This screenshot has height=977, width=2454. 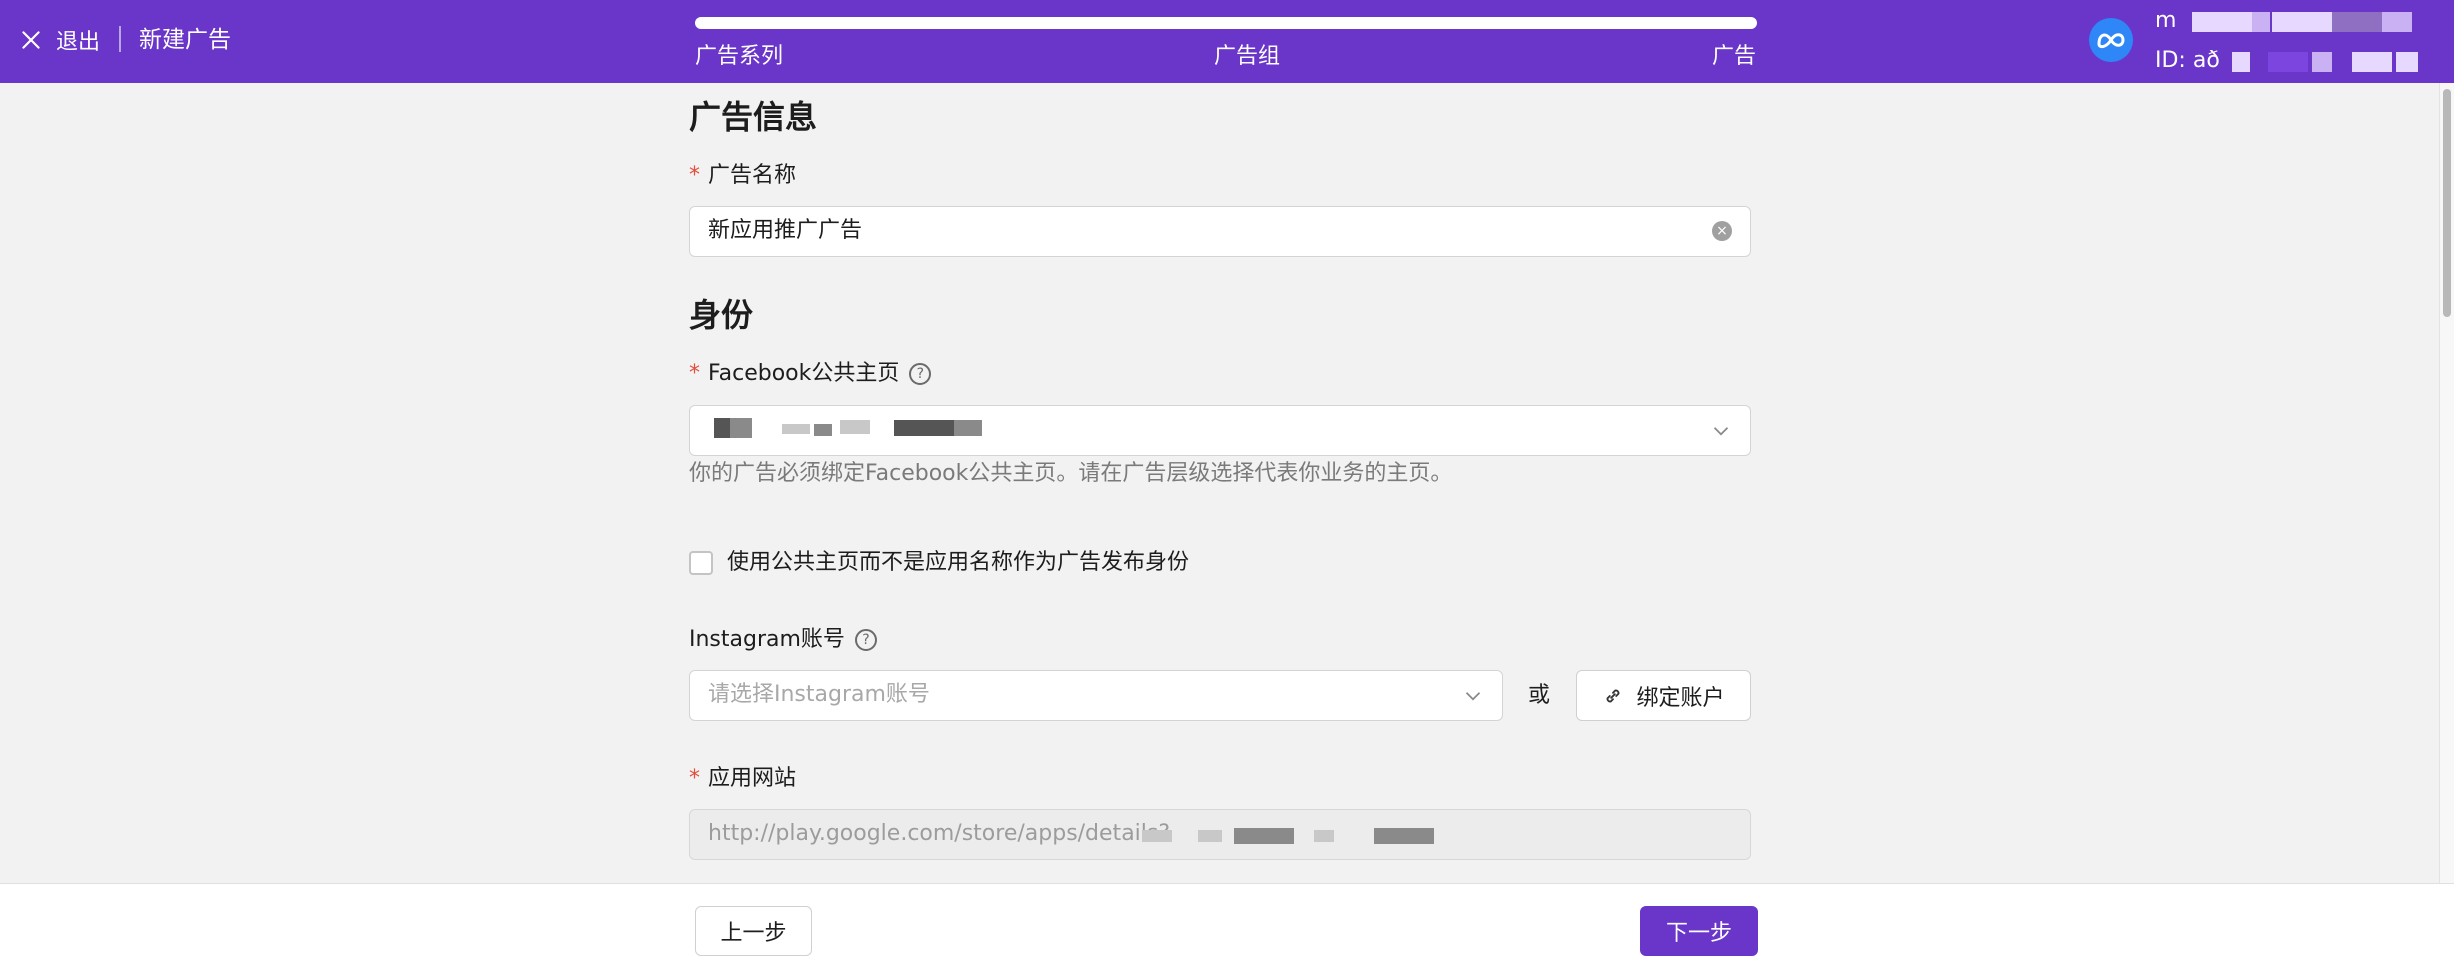 What do you see at coordinates (1071, 473) in the screenshot?
I see `fb-page-hint: 你的广告必须绑定Facebook公共主页。请在广告层级选择代表你业务的主页。` at bounding box center [1071, 473].